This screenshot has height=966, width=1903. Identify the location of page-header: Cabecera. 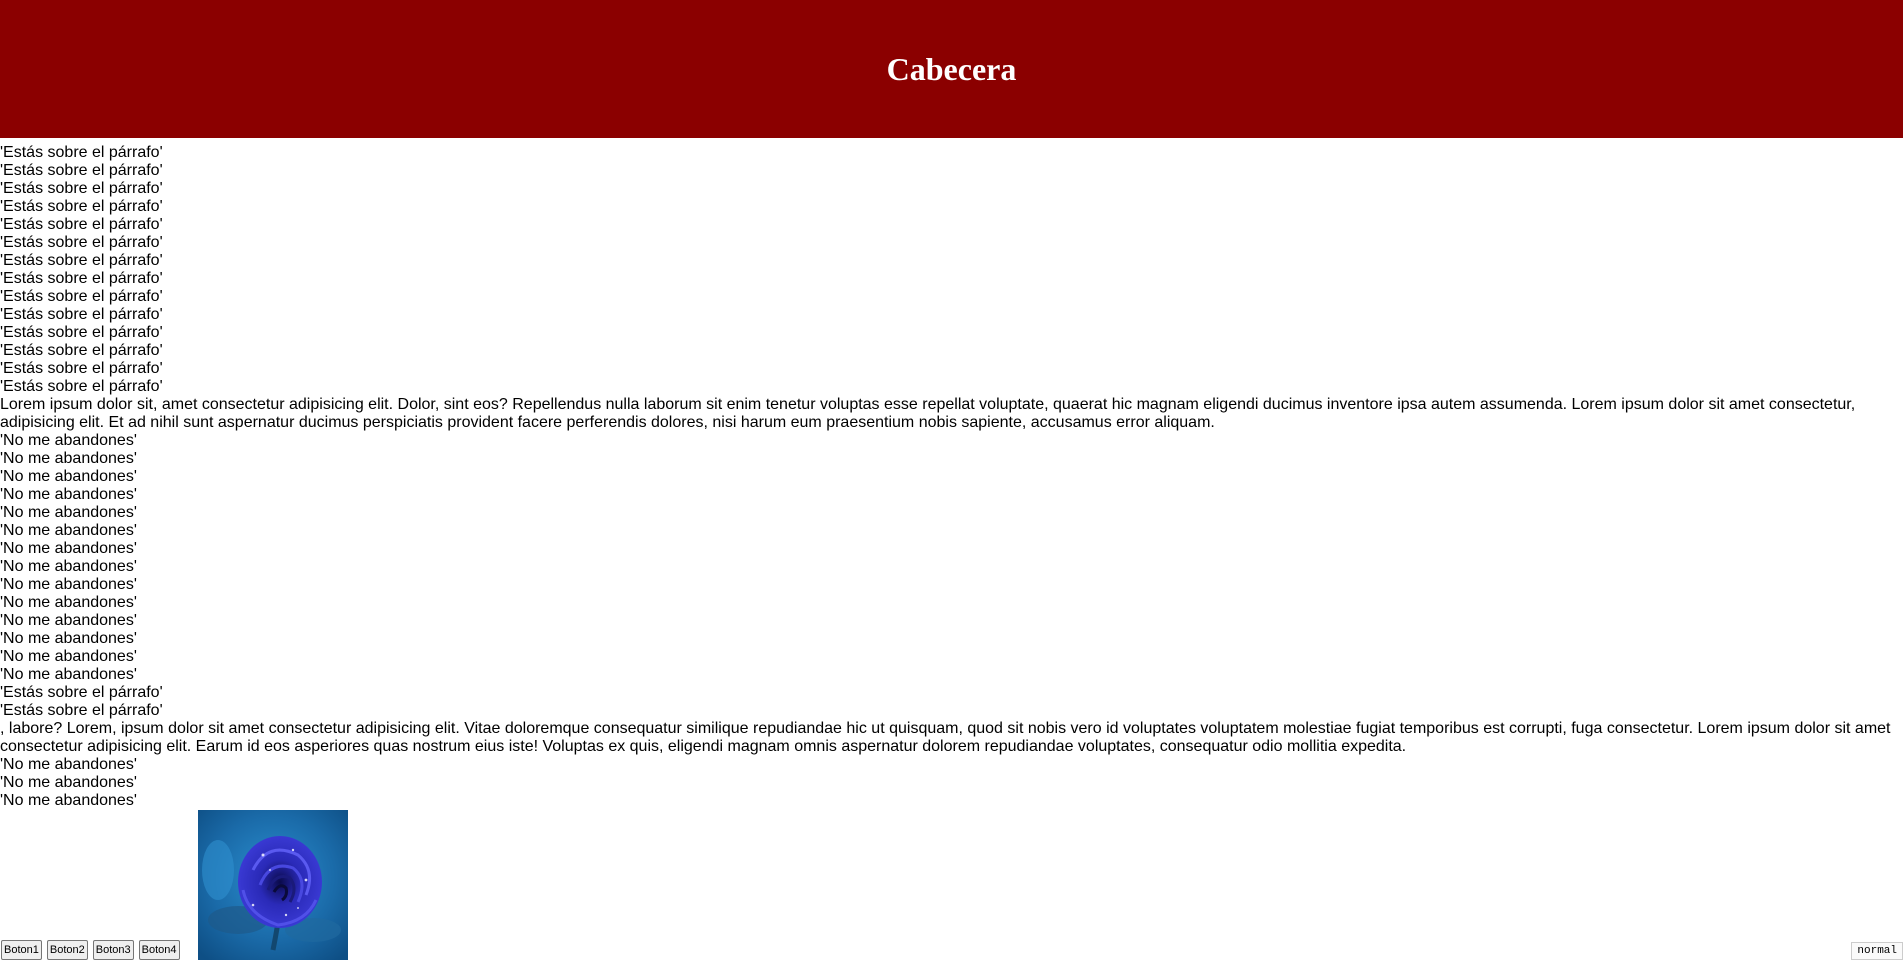
(951, 69).